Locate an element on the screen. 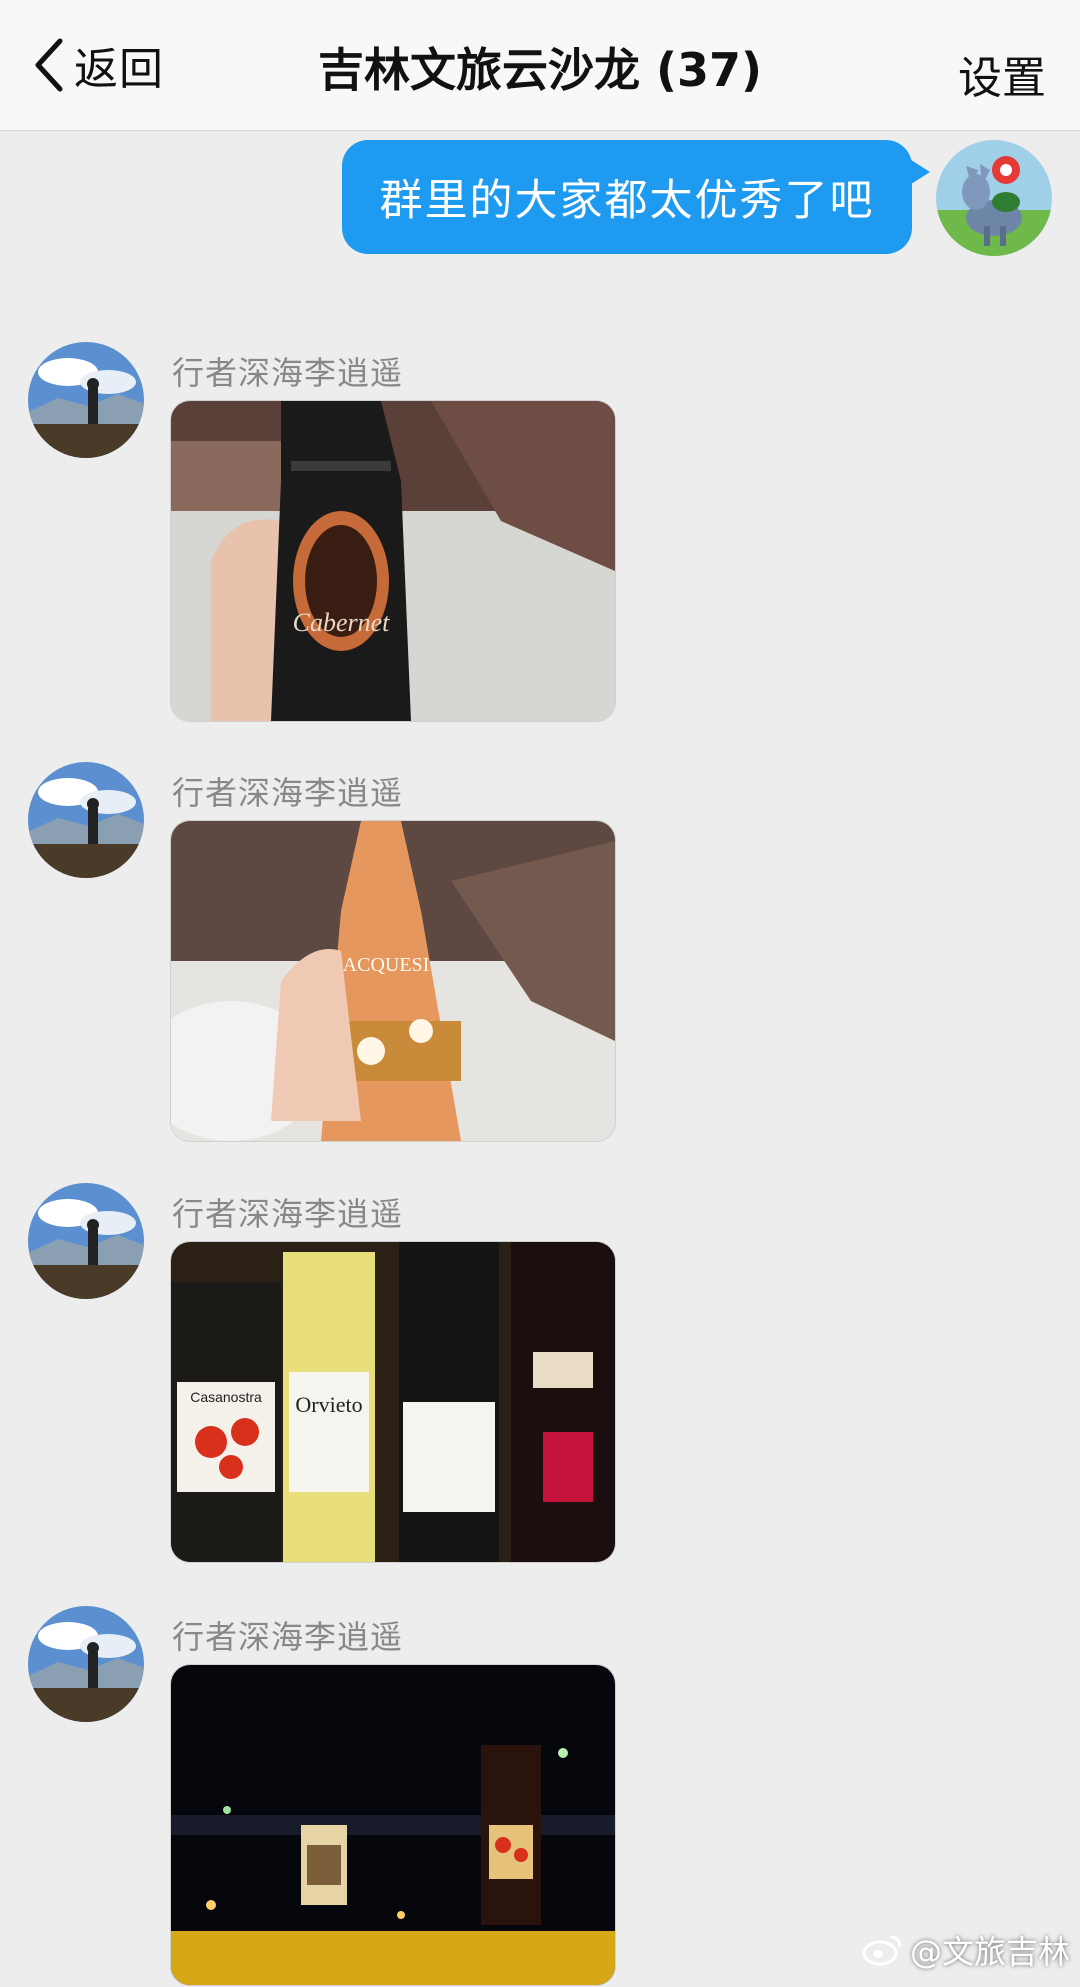  cabernet-wine-bottle-photo: Cabernet is located at coordinates (393, 561).